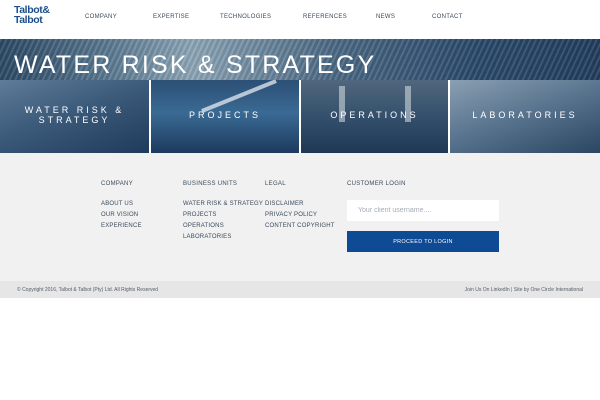 This screenshot has height=400, width=600. What do you see at coordinates (447, 17) in the screenshot?
I see `nav-contact: CONTACT` at bounding box center [447, 17].